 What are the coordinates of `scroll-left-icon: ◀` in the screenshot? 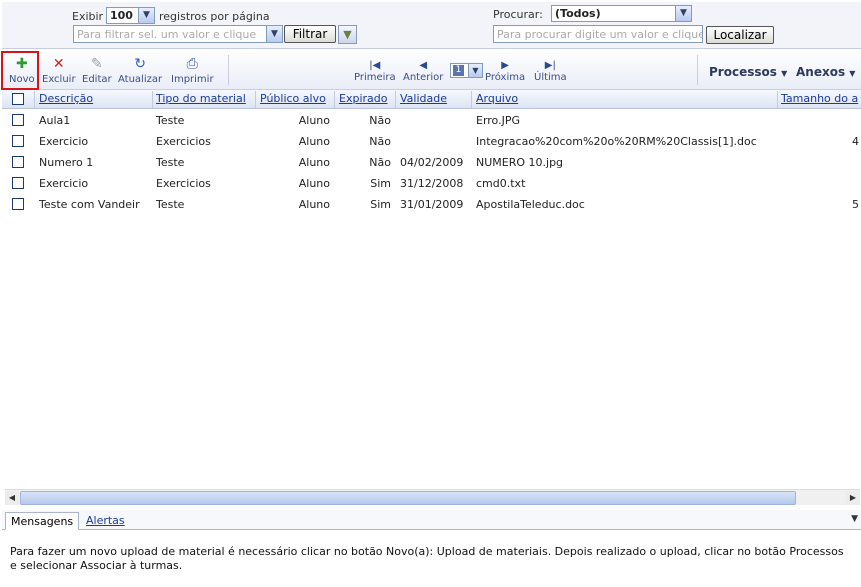 It's located at (12, 498).